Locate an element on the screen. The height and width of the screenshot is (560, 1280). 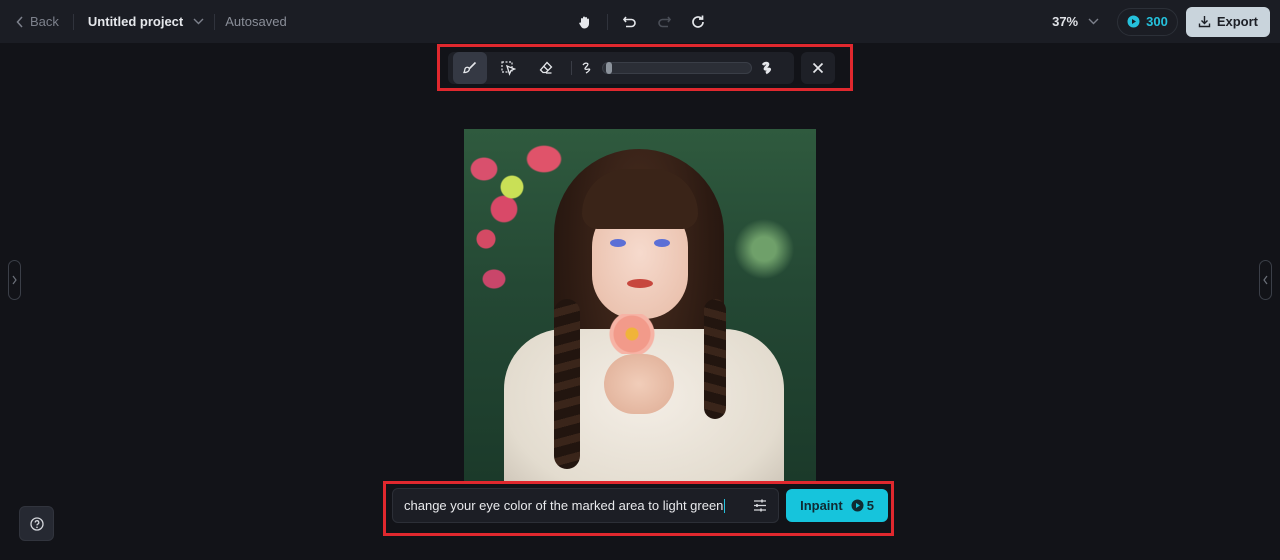
right-panel-toggle is located at coordinates (1265, 280).